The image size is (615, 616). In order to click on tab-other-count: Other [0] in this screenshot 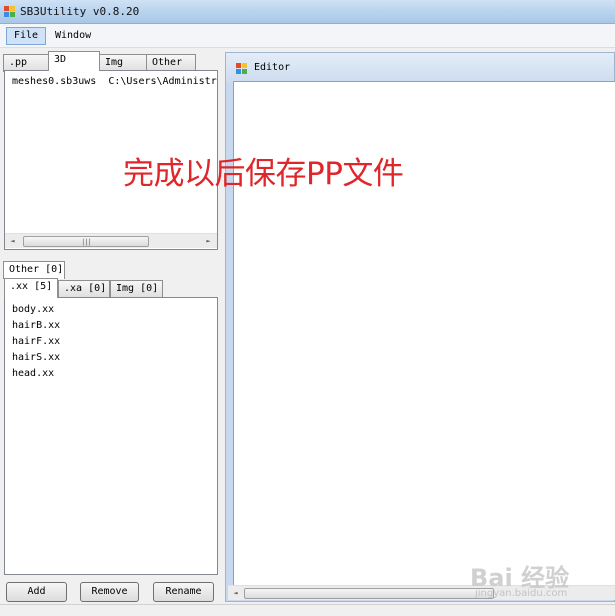, I will do `click(34, 270)`.